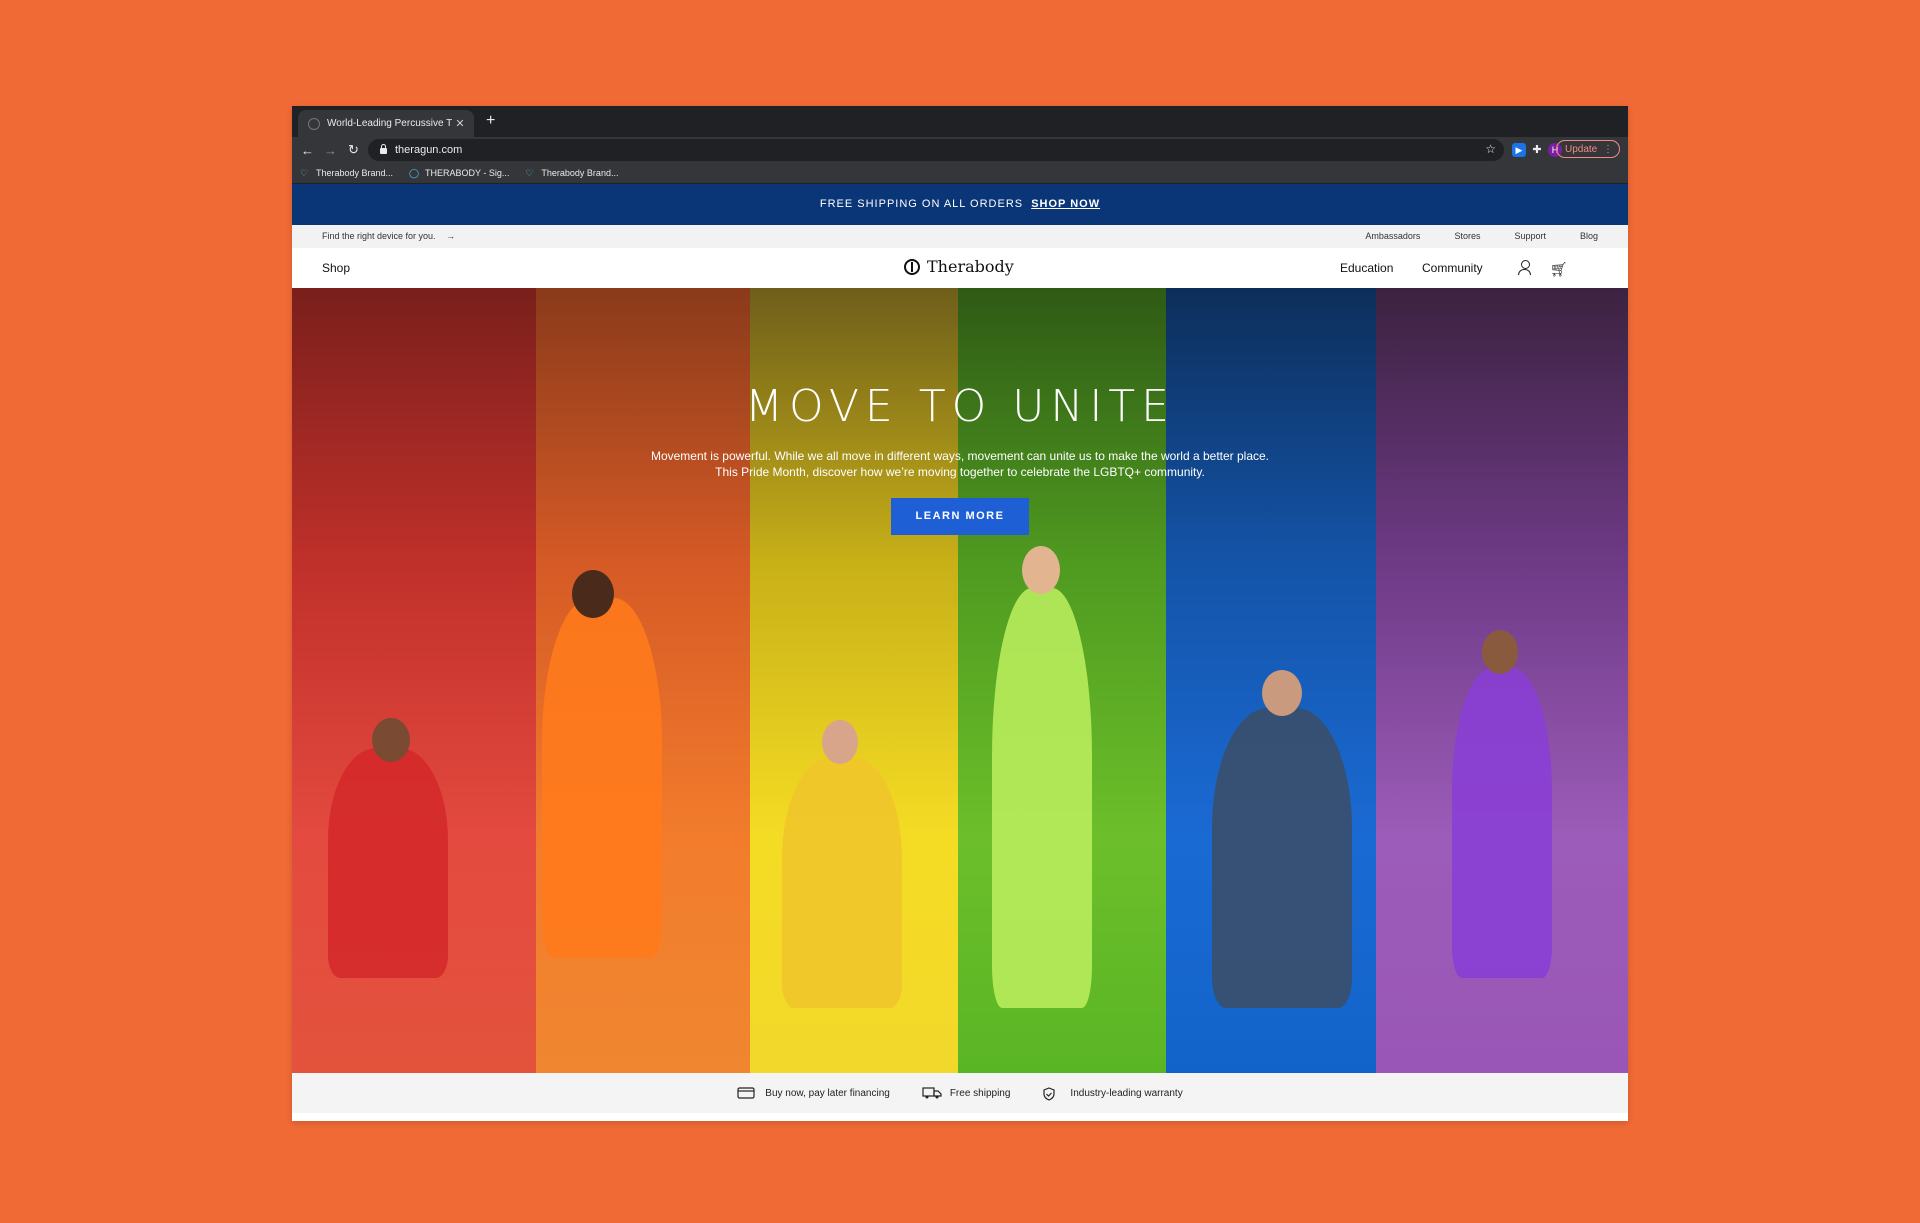  What do you see at coordinates (1559, 269) in the screenshot?
I see `cart-icon: 🛒︎` at bounding box center [1559, 269].